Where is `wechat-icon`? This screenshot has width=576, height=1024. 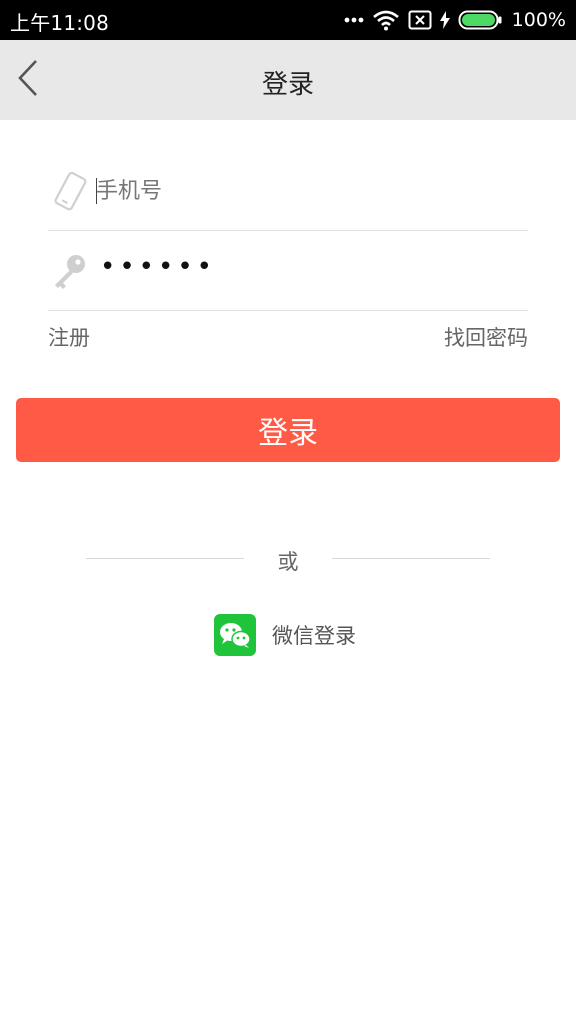 wechat-icon is located at coordinates (235, 635).